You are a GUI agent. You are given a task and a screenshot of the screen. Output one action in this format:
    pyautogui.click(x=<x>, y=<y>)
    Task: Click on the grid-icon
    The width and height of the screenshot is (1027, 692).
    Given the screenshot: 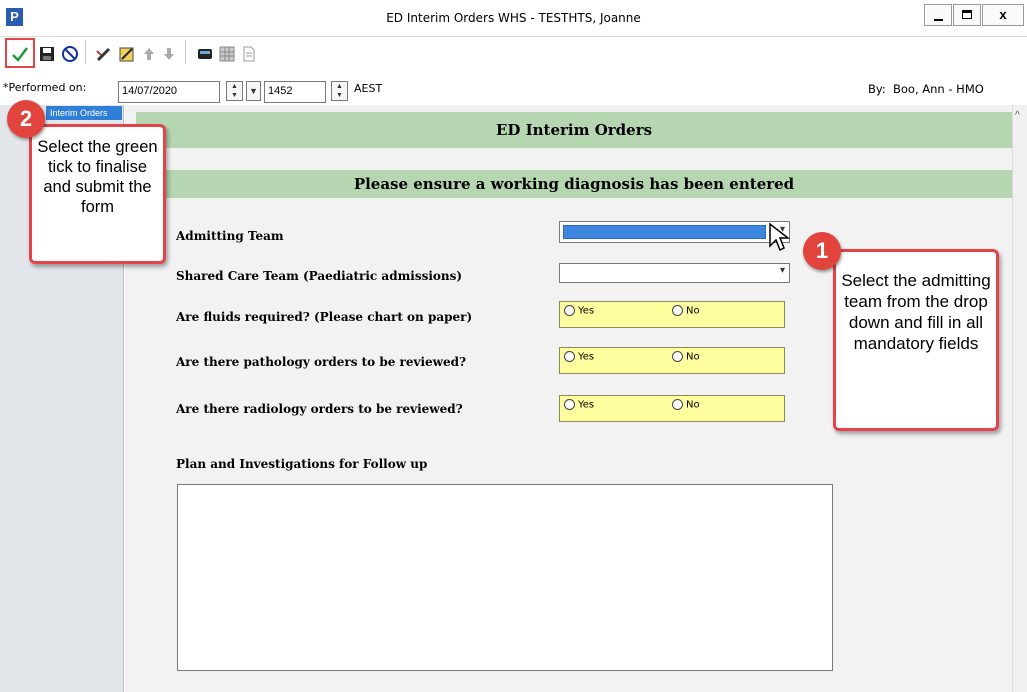 What is the action you would take?
    pyautogui.click(x=227, y=54)
    